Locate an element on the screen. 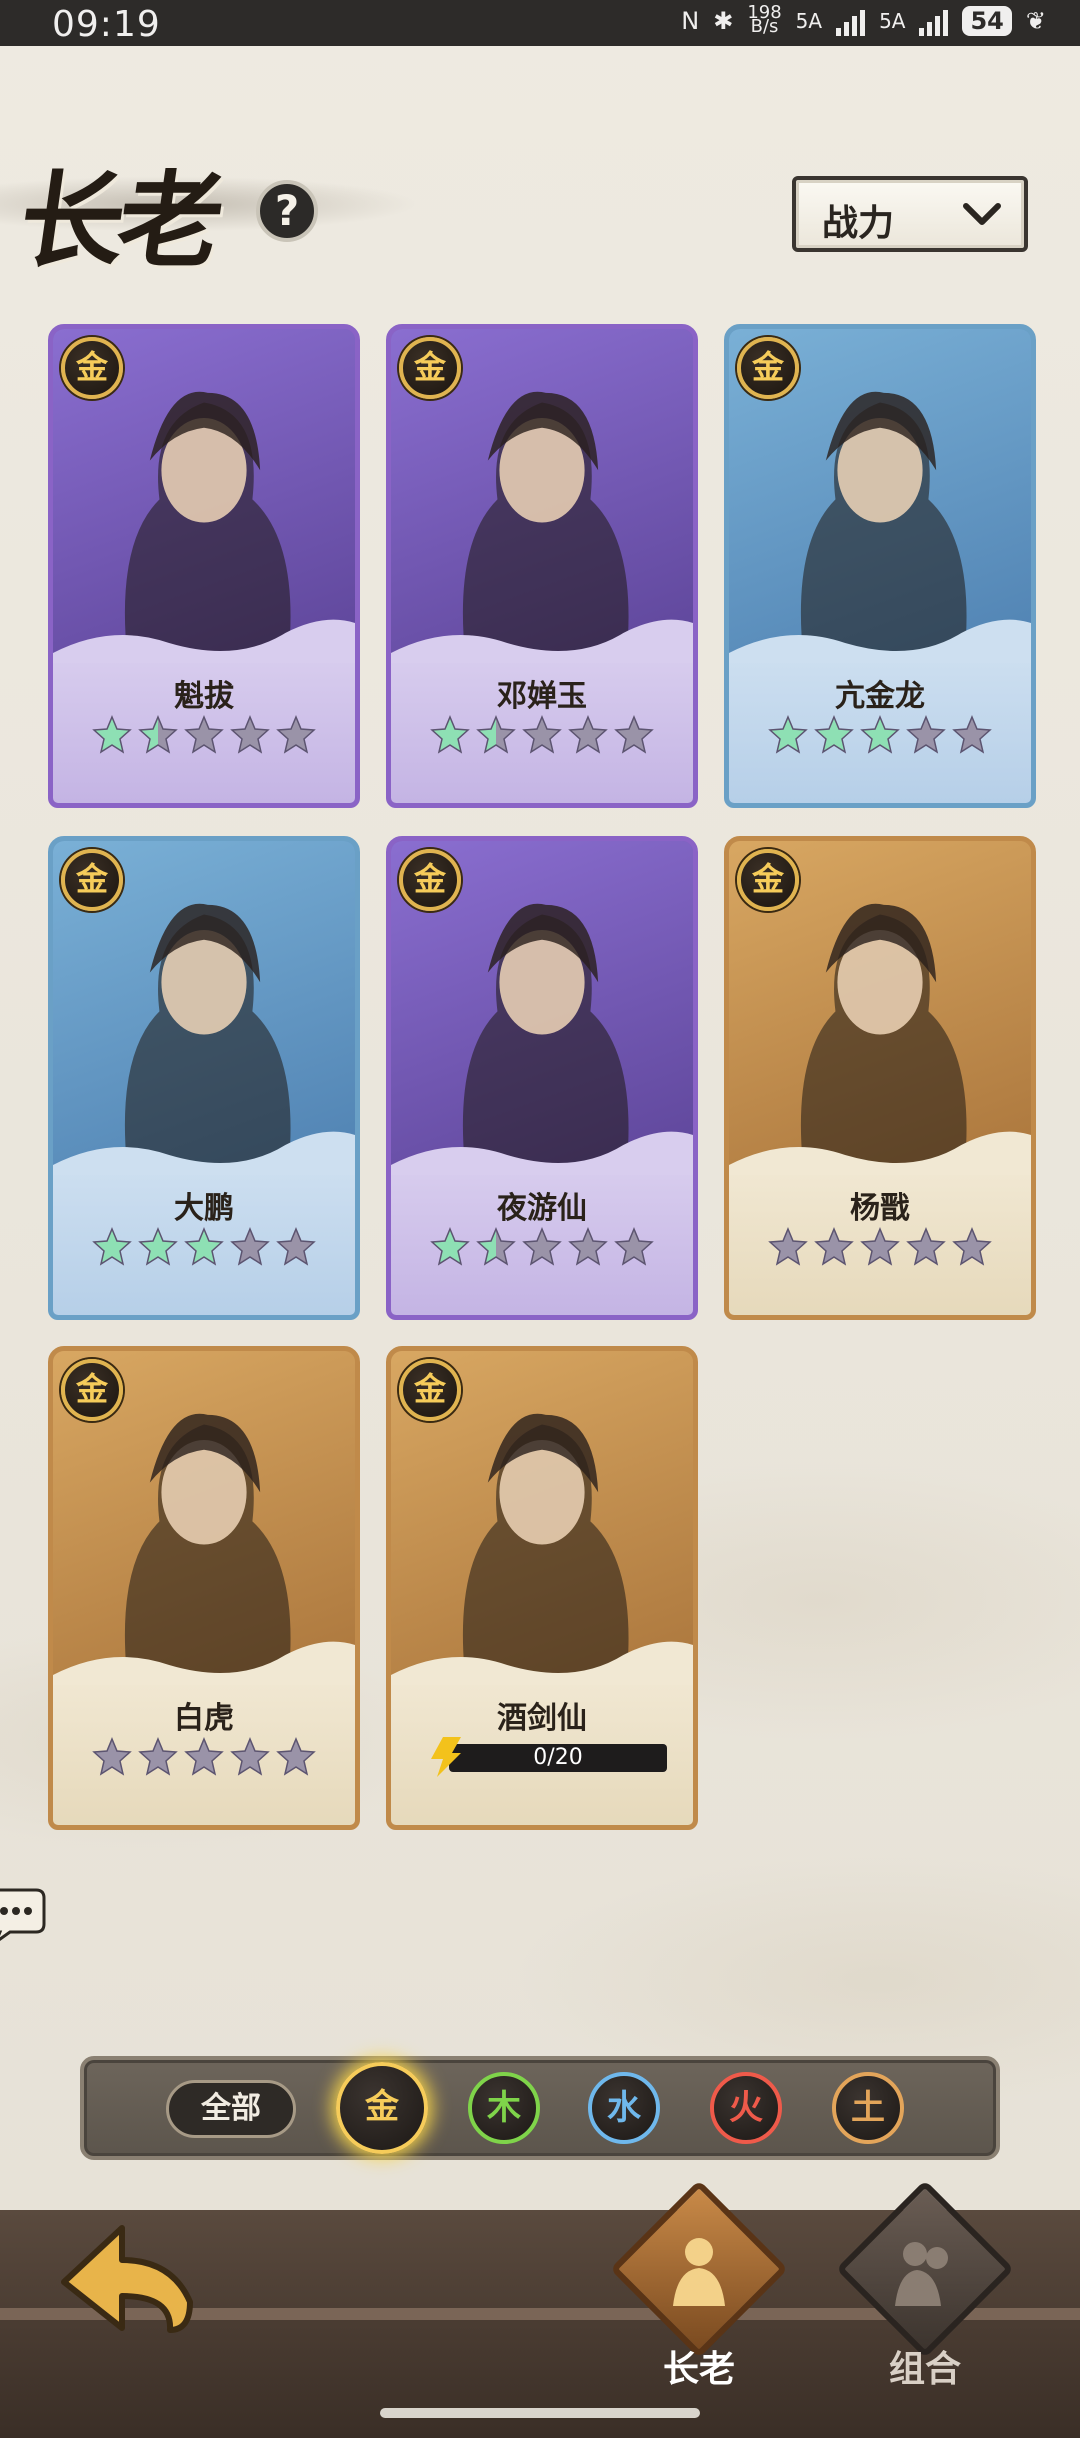 The height and width of the screenshot is (2438, 1080). element-filter-bar: 全部 金木水火土 is located at coordinates (540, 2108).